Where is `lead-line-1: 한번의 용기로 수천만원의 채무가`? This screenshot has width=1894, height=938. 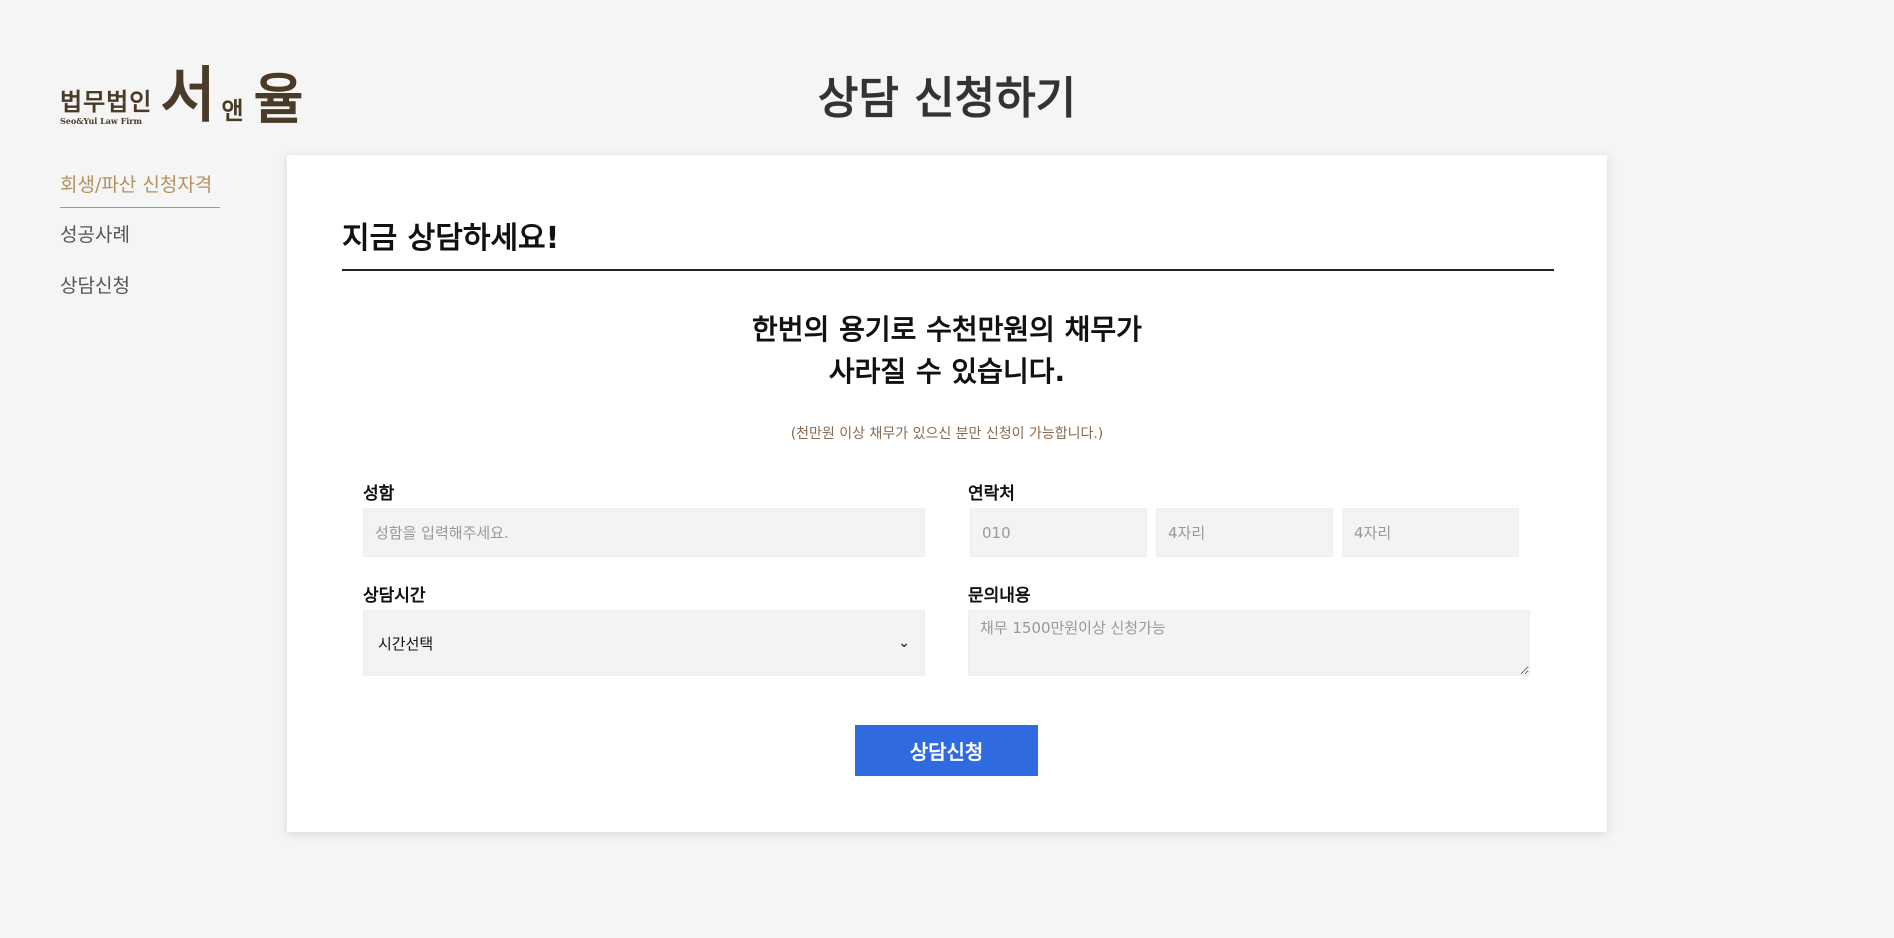
lead-line-1: 한번의 용기로 수천만원의 채무가 is located at coordinates (947, 329).